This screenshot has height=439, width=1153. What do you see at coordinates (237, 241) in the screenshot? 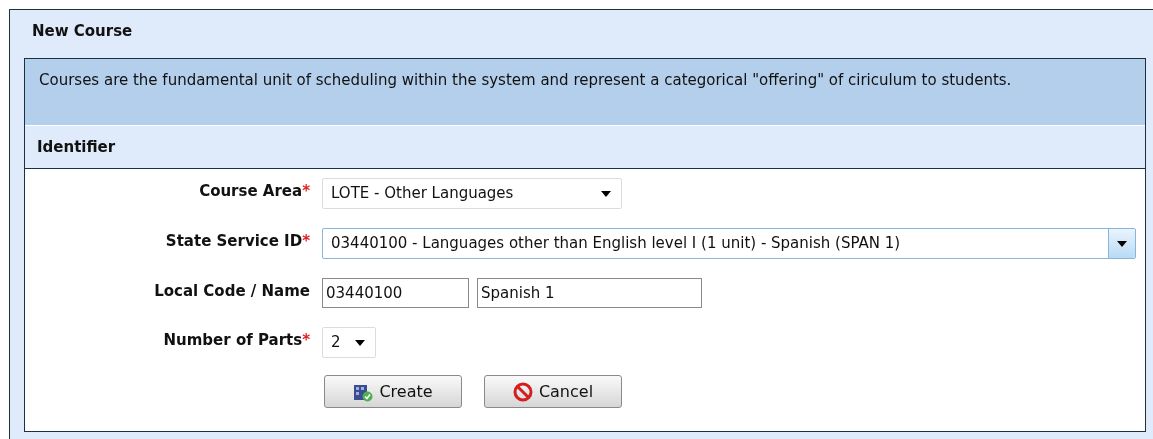
I see `field-label: State Service ID*` at bounding box center [237, 241].